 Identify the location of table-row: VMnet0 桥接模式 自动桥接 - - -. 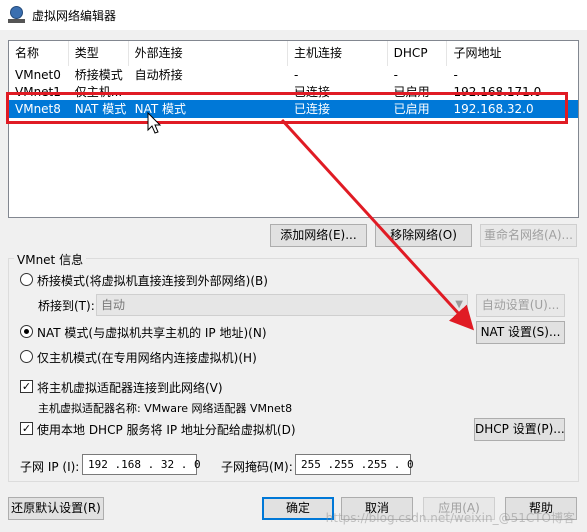
(293, 75).